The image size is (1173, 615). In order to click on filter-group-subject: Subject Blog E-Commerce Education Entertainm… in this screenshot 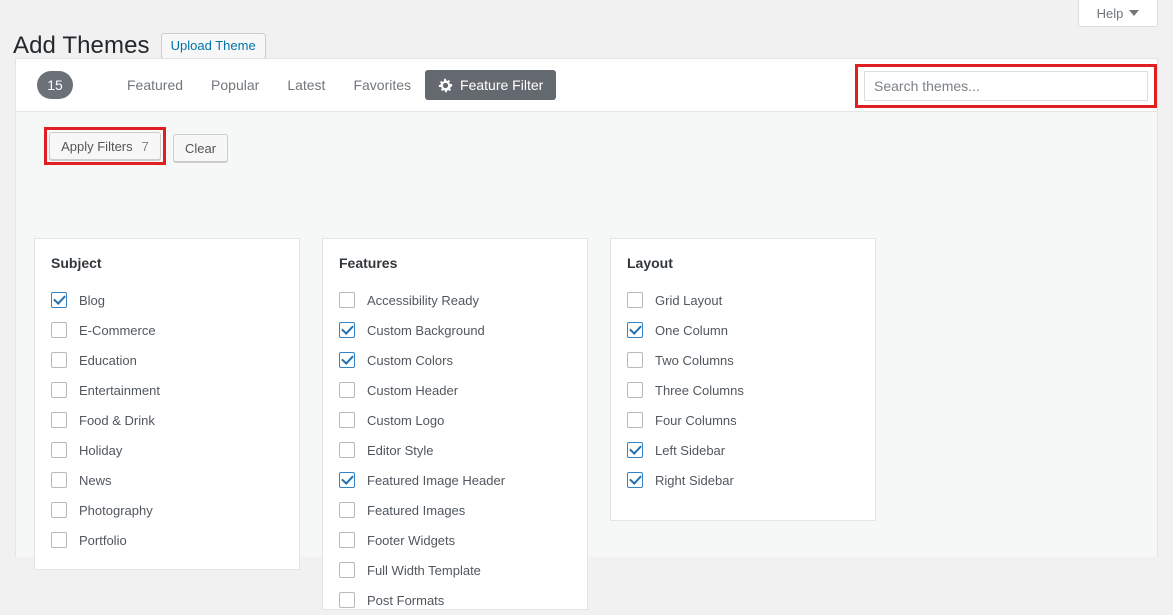, I will do `click(167, 404)`.